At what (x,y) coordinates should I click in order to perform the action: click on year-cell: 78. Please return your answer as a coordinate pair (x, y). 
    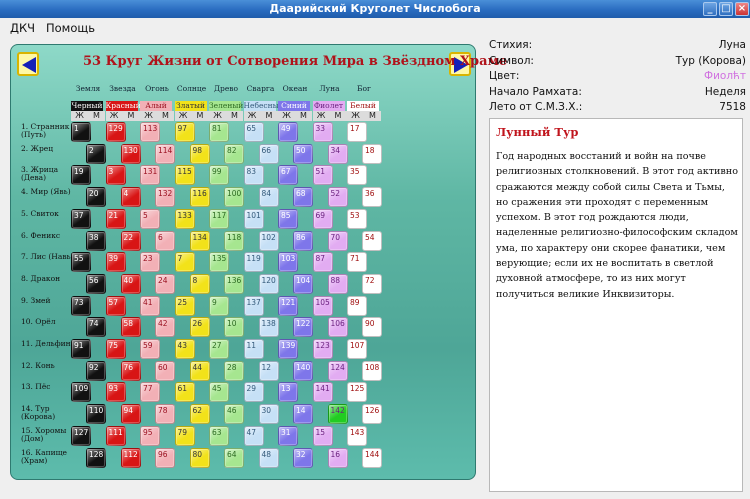
    Looking at the image, I should click on (165, 414).